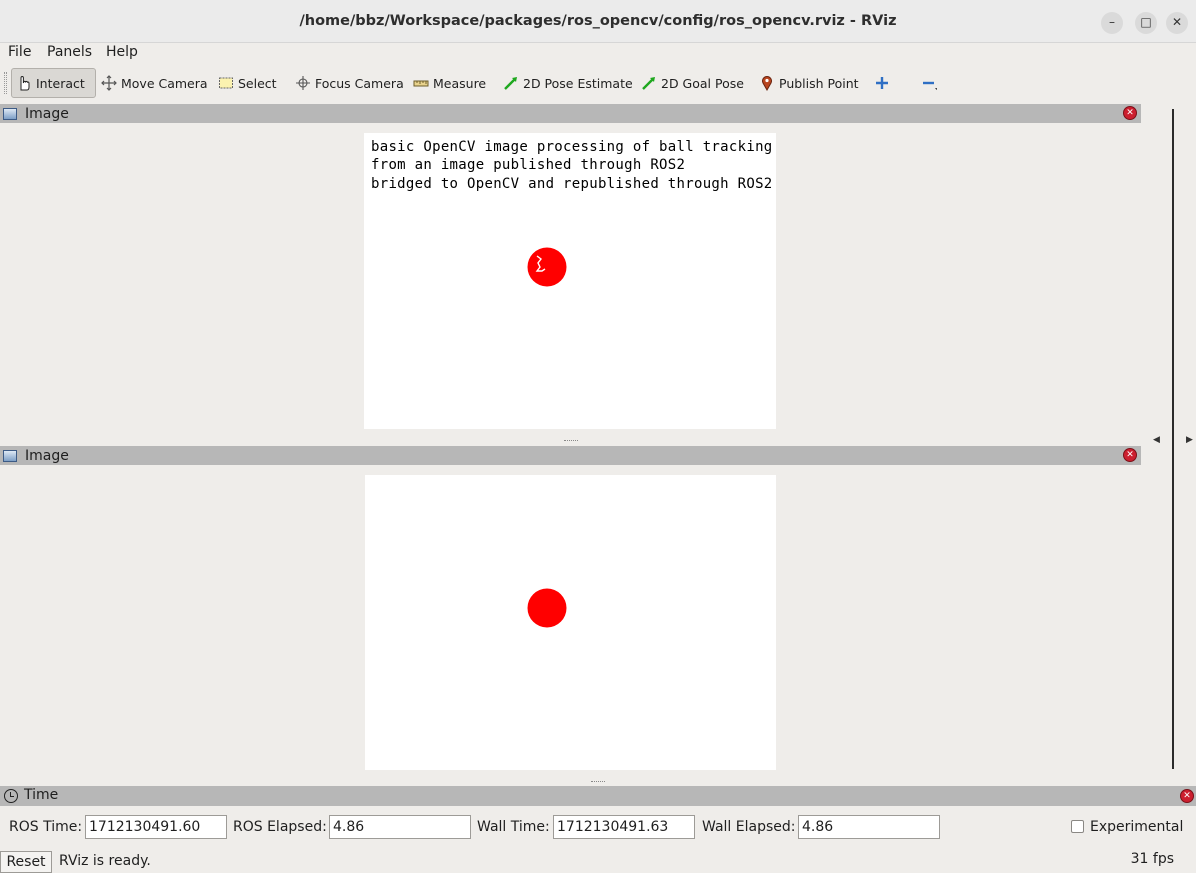 This screenshot has height=873, width=1196. What do you see at coordinates (19, 52) in the screenshot?
I see `menu-file: File` at bounding box center [19, 52].